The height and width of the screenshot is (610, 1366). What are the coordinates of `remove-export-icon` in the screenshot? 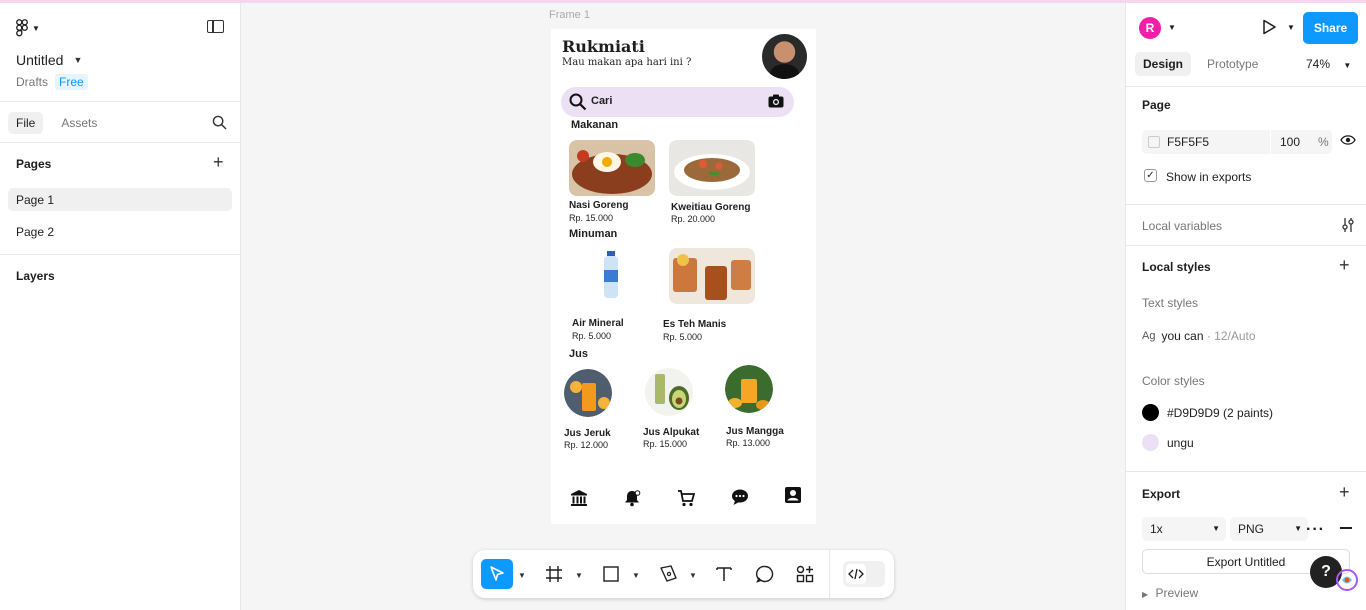 It's located at (1346, 528).